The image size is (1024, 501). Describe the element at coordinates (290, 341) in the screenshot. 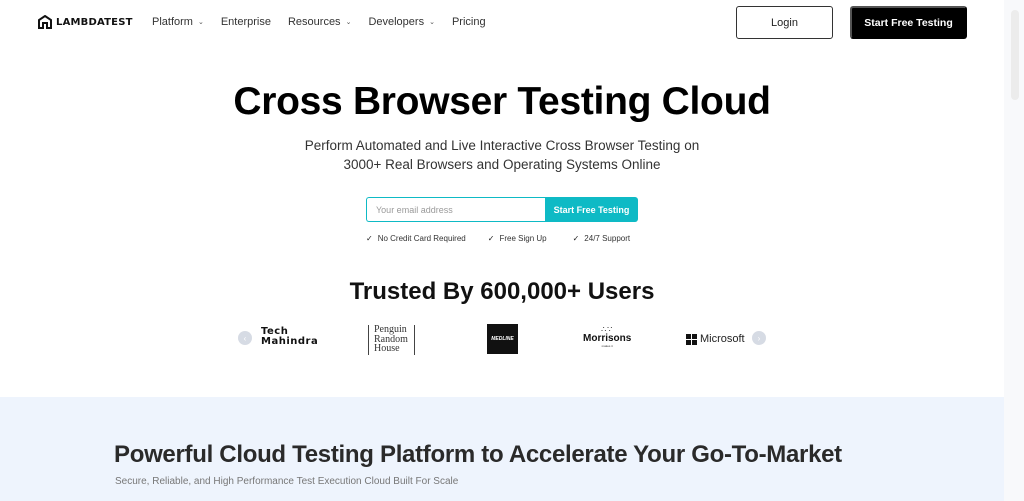

I see `logo-text-line: Mahindra` at that location.